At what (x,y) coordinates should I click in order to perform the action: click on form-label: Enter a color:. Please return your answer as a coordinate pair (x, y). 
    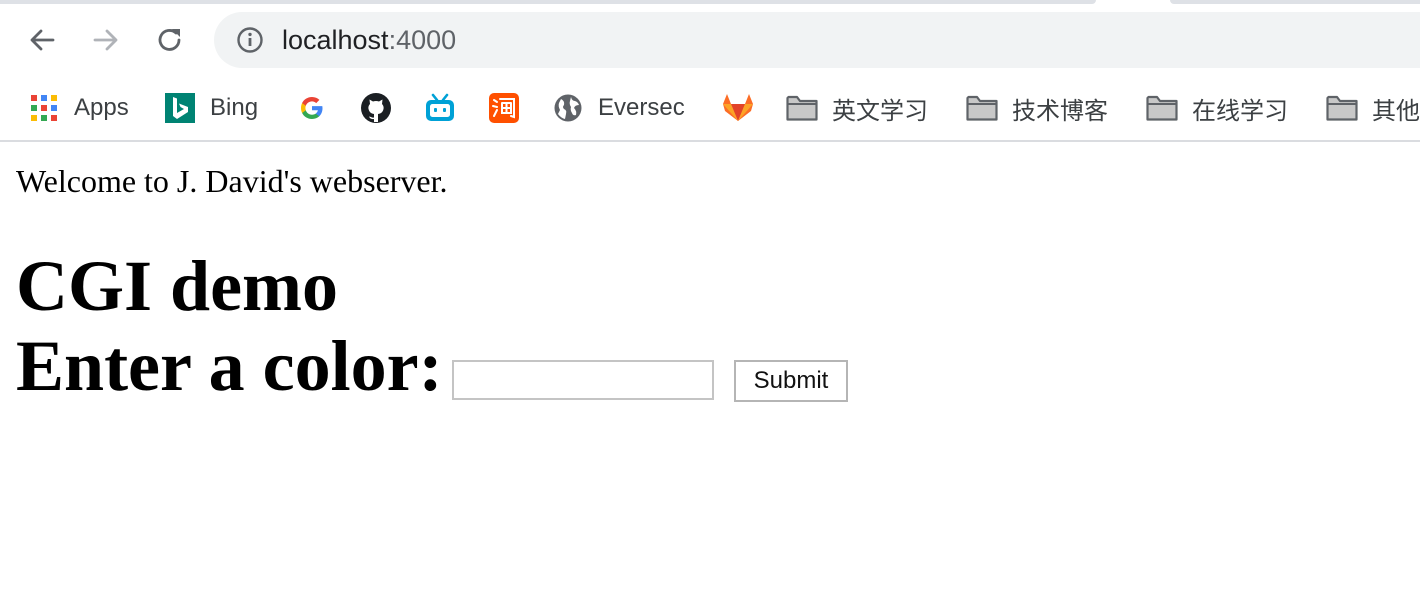
    Looking at the image, I should click on (229, 366).